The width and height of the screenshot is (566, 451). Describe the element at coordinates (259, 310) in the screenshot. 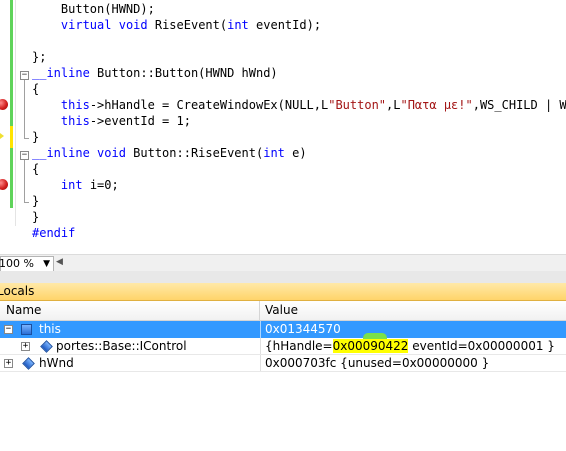

I see `column-resize-handle` at that location.